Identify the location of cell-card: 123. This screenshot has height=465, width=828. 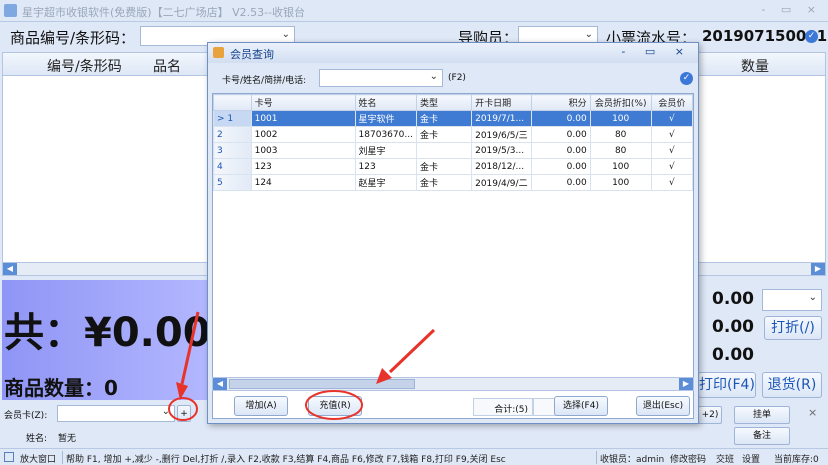
(303, 166).